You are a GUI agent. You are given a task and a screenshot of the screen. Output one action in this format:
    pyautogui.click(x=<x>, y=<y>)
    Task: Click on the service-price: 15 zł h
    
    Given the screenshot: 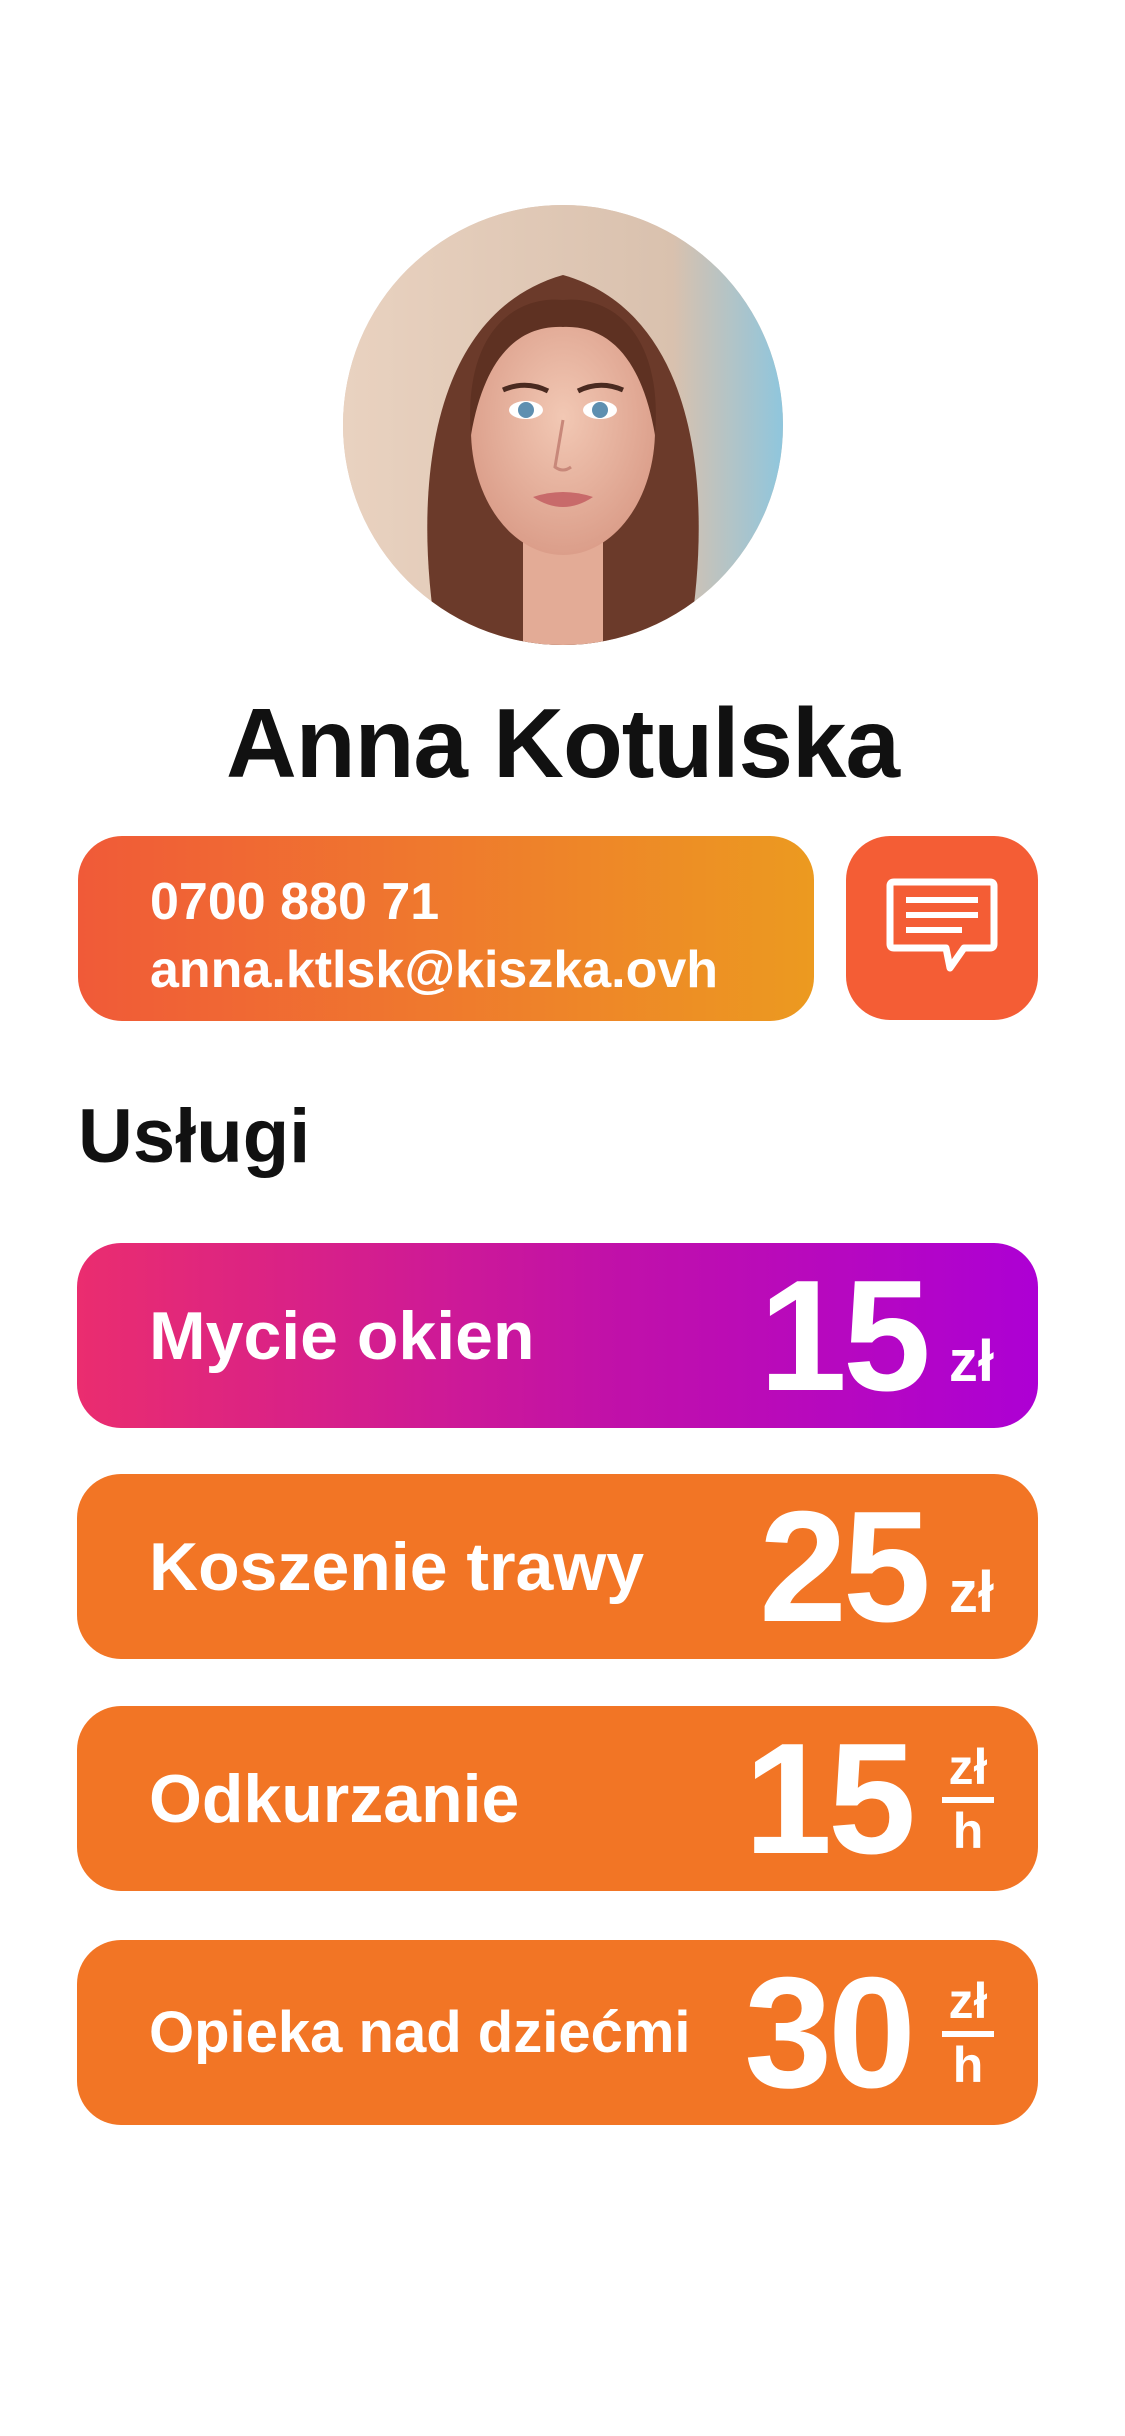 What is the action you would take?
    pyautogui.click(x=869, y=1798)
    